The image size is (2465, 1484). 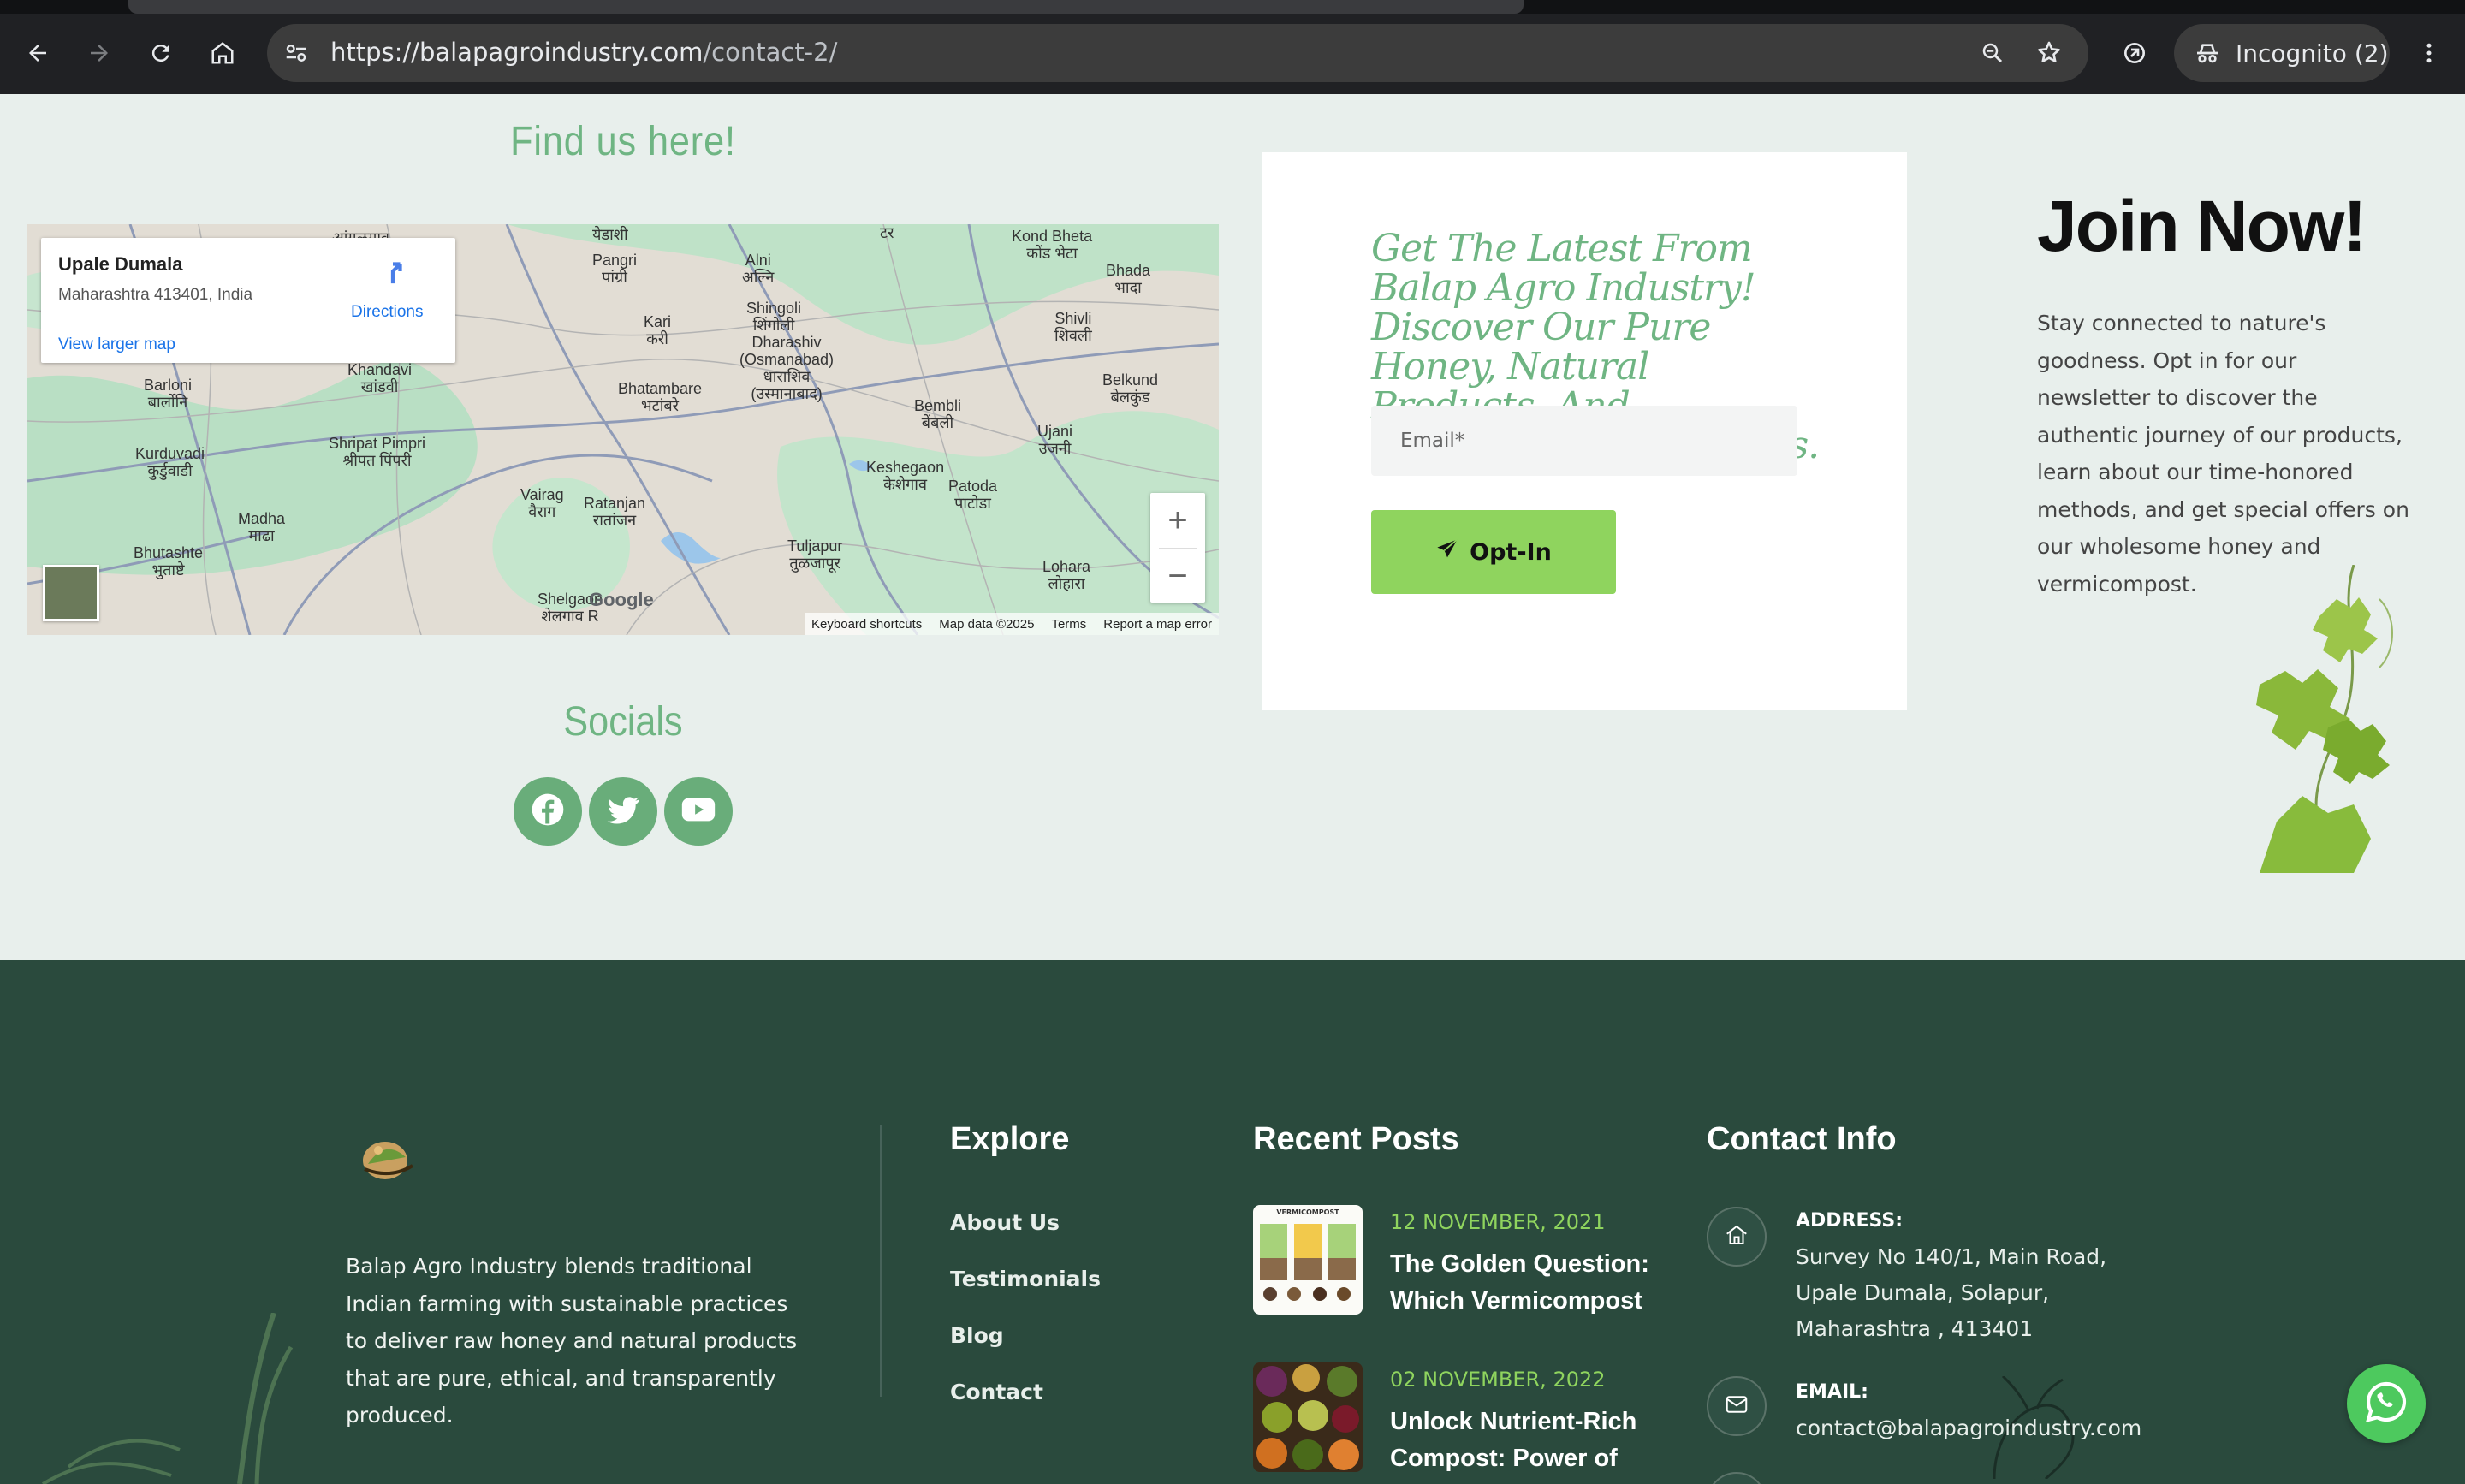 I want to click on footer-divider, so click(x=881, y=1261).